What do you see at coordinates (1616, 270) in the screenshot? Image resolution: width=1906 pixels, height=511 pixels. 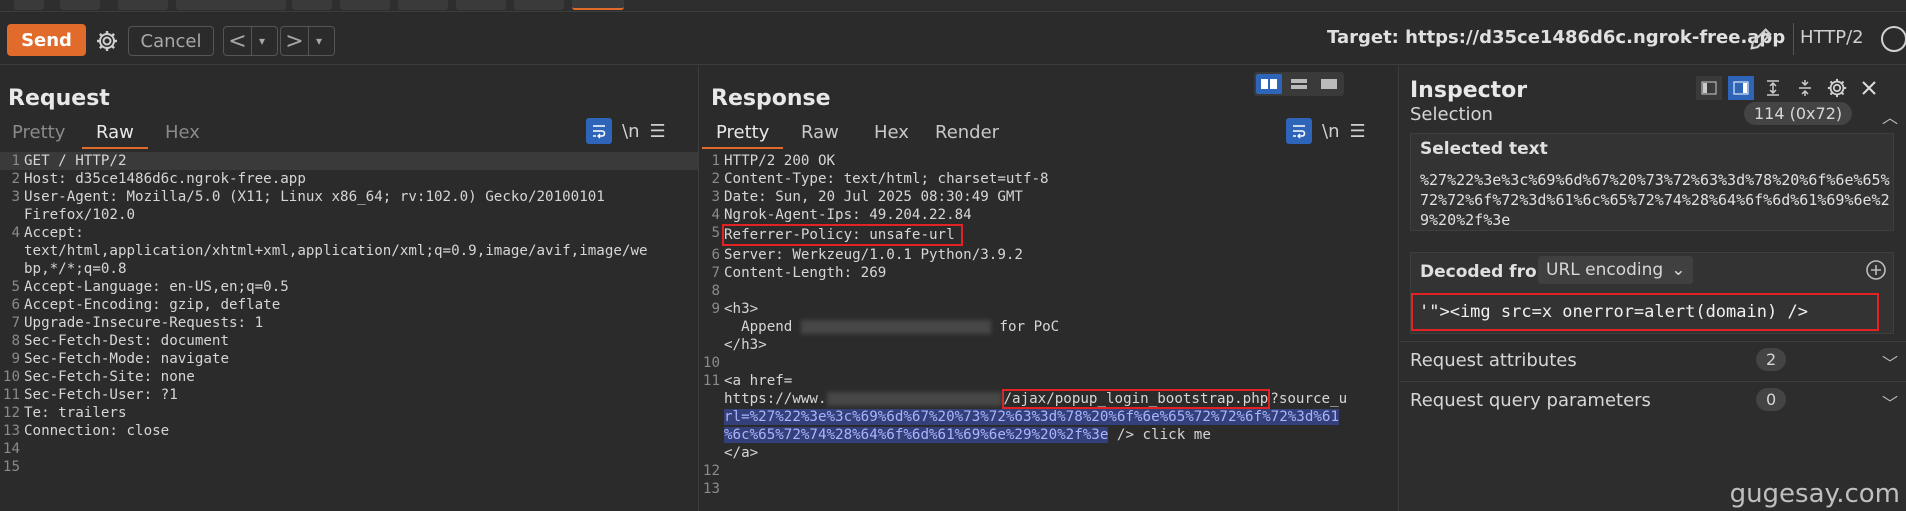 I see `decoding-select: URL encoding ⌄` at bounding box center [1616, 270].